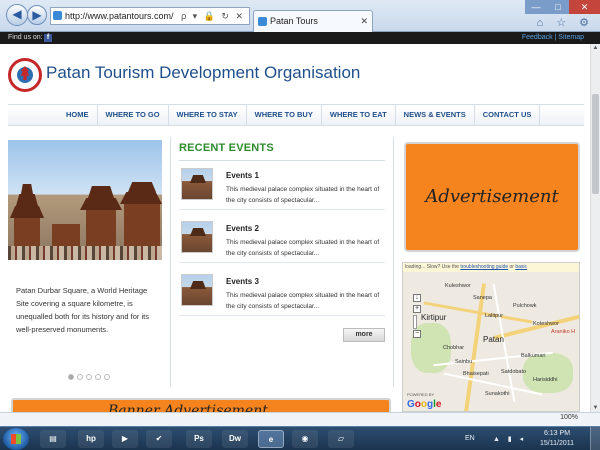 This screenshot has width=600, height=450. I want to click on organisation-logo, so click(25, 75).